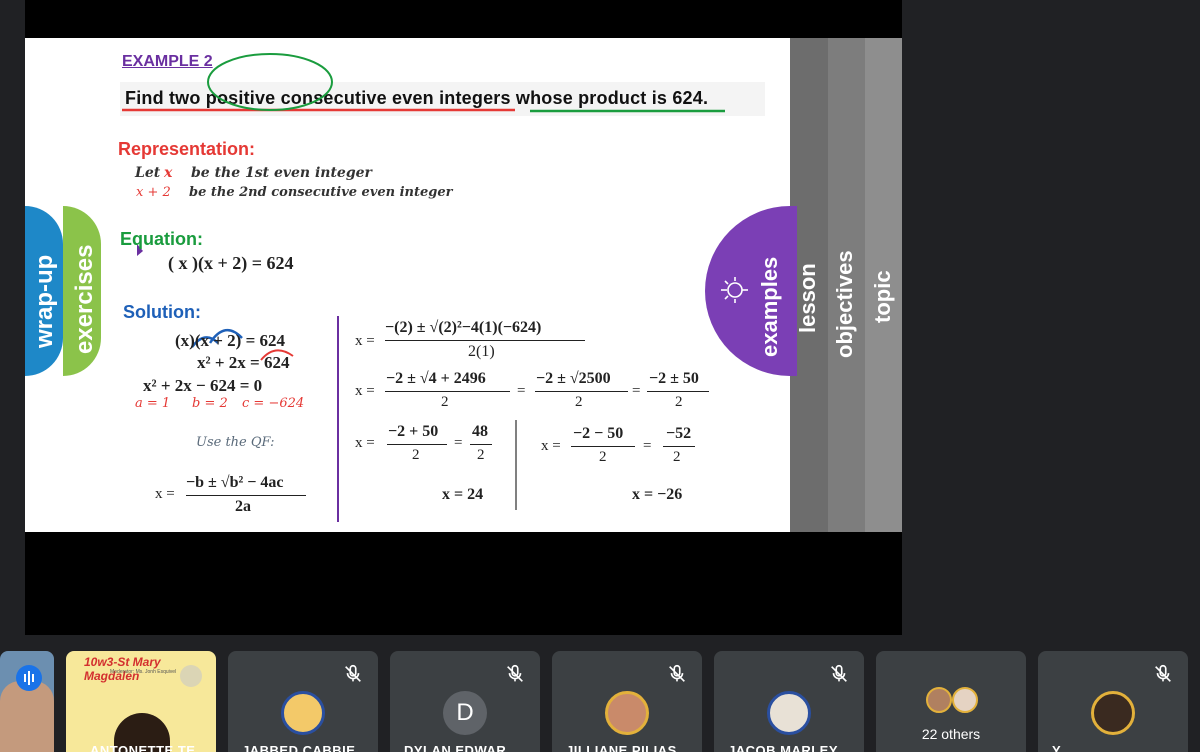 This screenshot has height=752, width=1200. Describe the element at coordinates (603, 457) in the screenshot. I see `step4-denominator-a: 2` at that location.